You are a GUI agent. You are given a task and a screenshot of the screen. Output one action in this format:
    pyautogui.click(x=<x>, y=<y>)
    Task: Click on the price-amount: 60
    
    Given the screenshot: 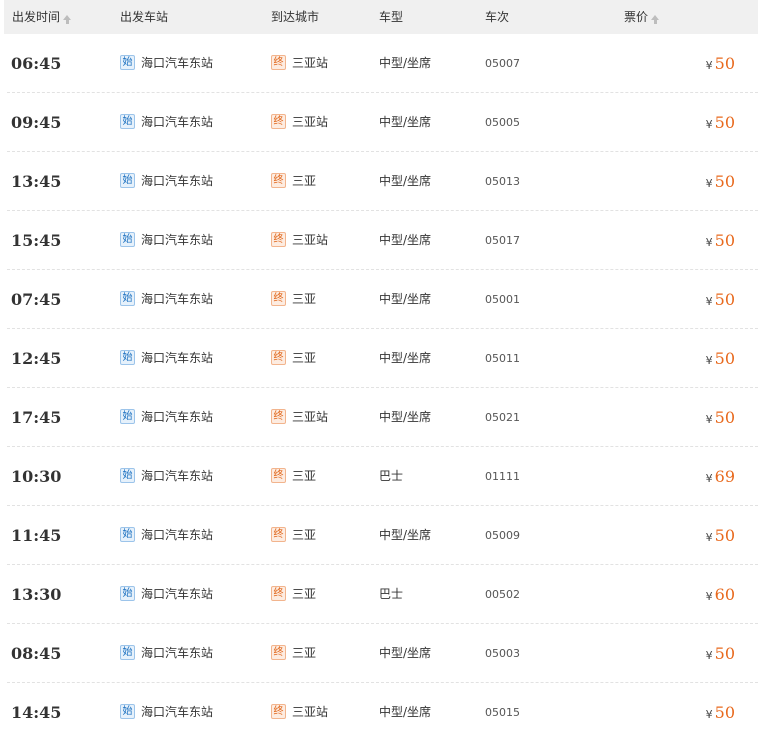 What is the action you would take?
    pyautogui.click(x=724, y=594)
    